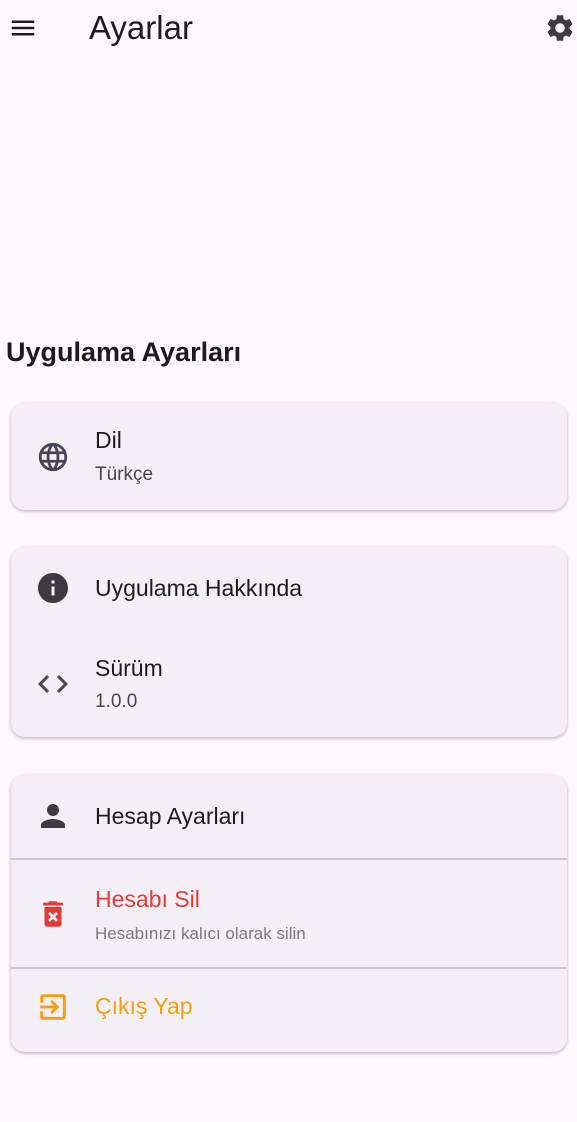  Describe the element at coordinates (53, 914) in the screenshot. I see `delete-forever-icon` at that location.